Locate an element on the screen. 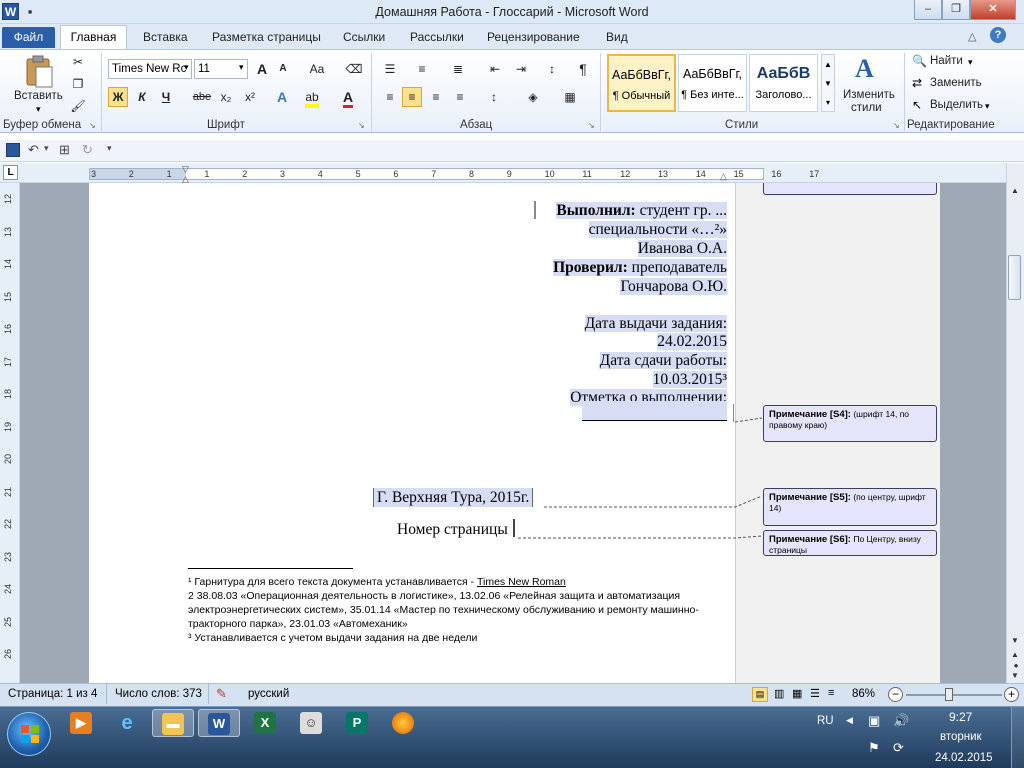  scrollbar-thumb is located at coordinates (1014, 277).